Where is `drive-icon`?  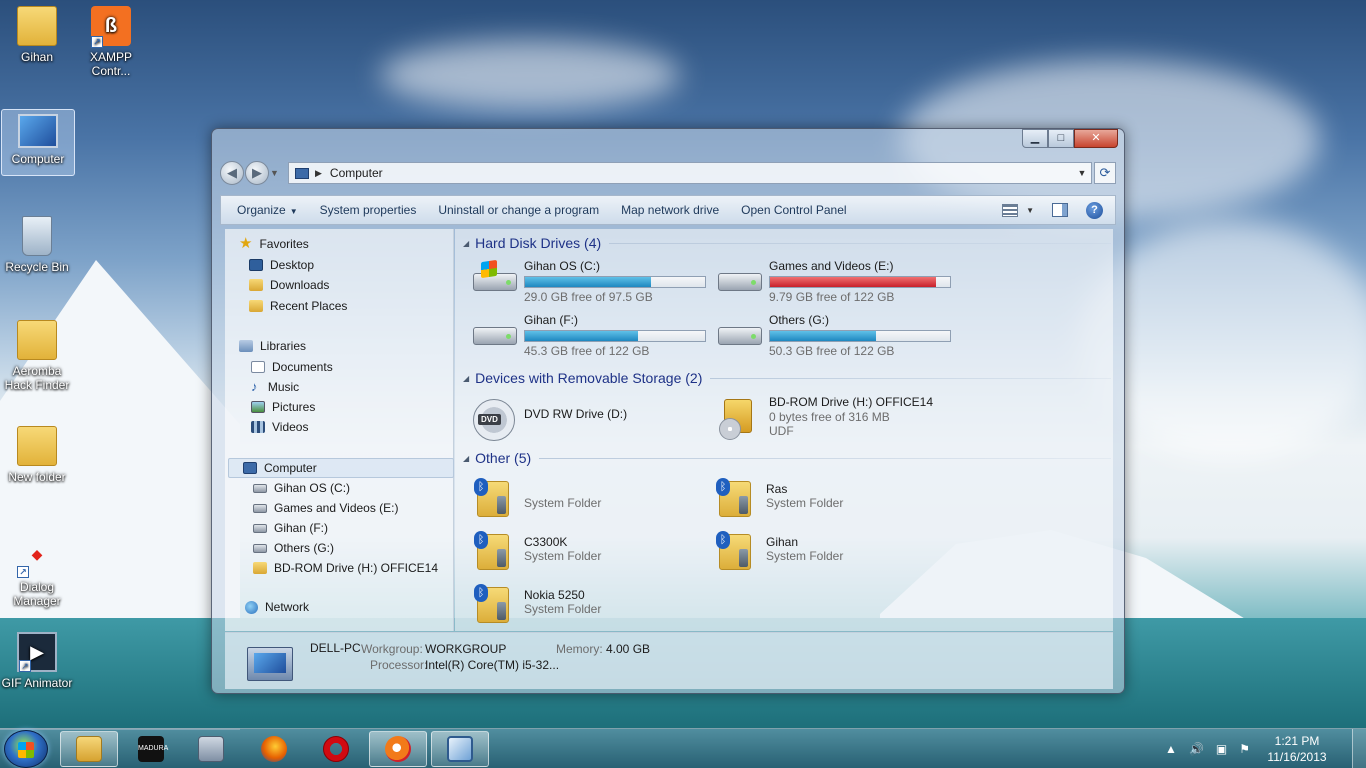 drive-icon is located at coordinates (260, 548).